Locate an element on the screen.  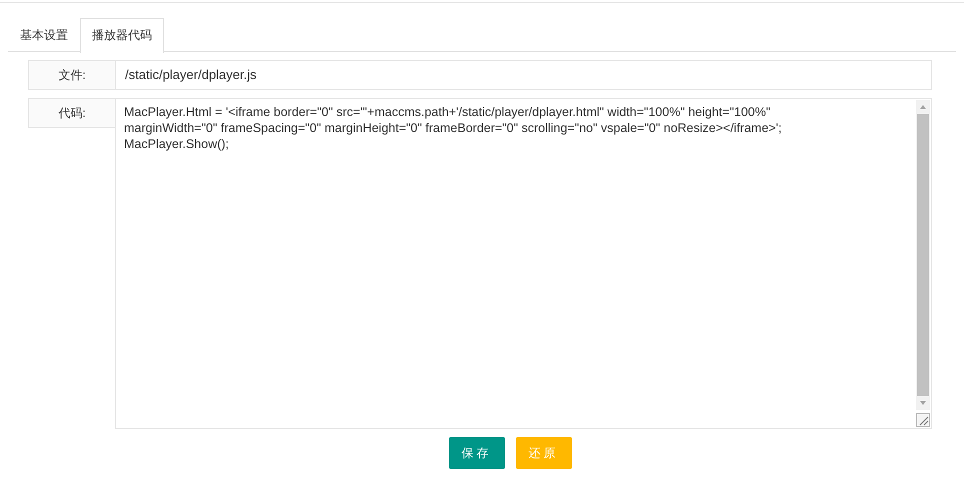
save-button: 保存 is located at coordinates (476, 453).